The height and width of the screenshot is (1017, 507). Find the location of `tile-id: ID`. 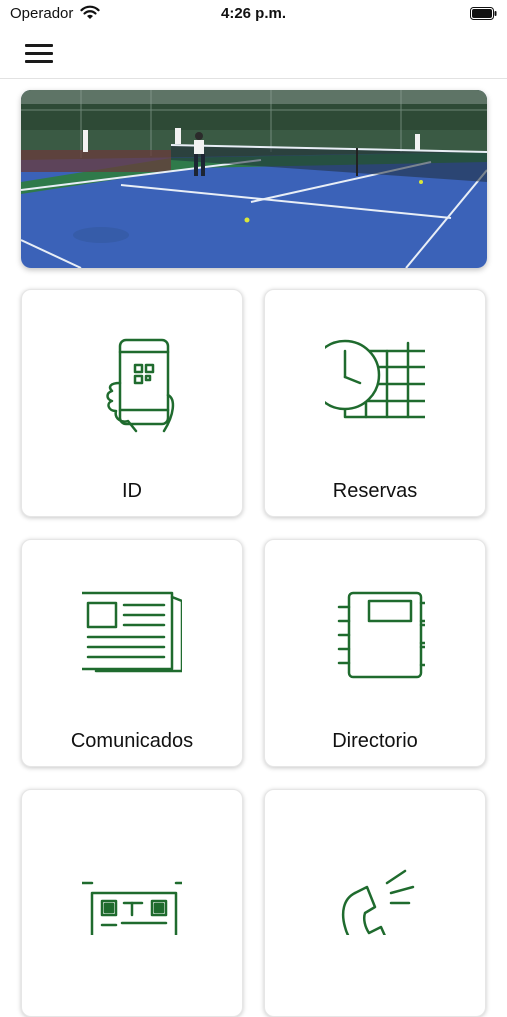

tile-id: ID is located at coordinates (132, 403).